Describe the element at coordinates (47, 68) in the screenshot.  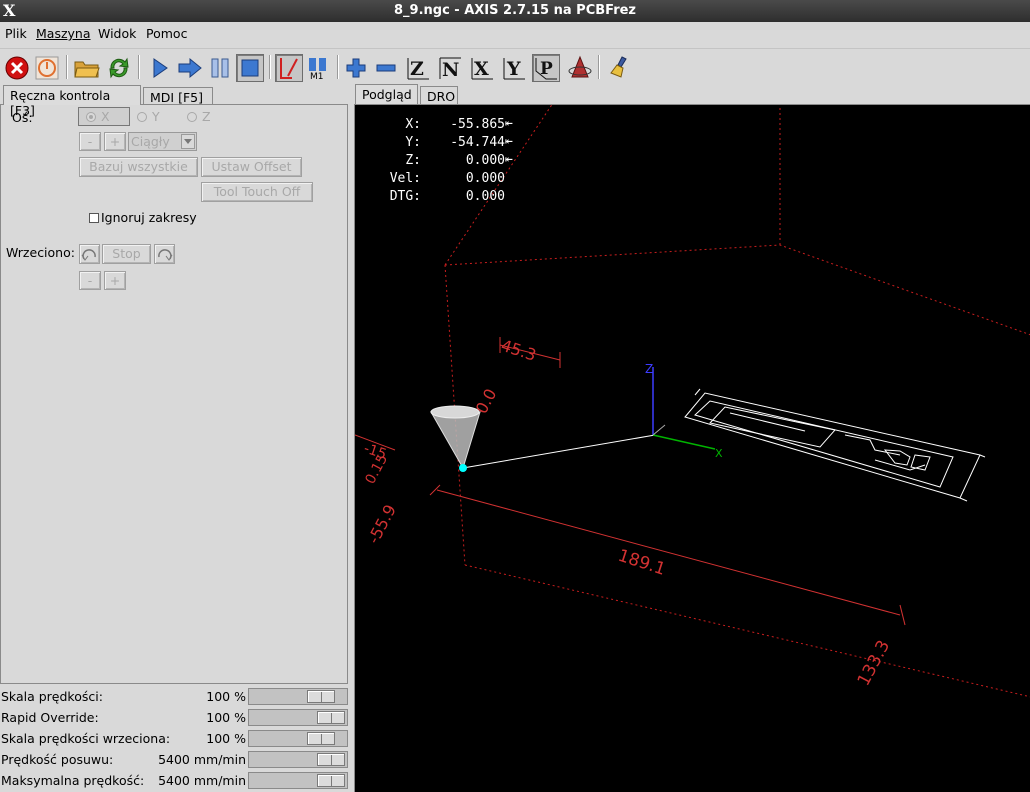
I see `machine-power-icon` at that location.